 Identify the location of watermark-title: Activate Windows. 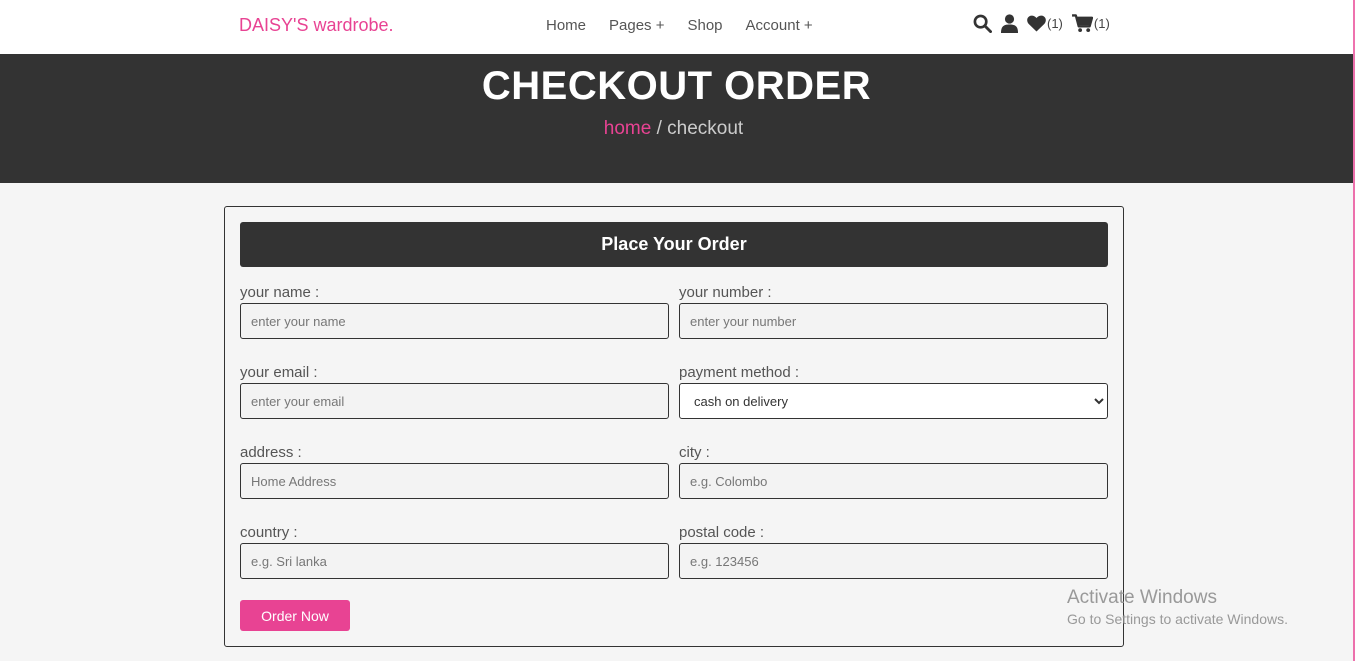
(1142, 597).